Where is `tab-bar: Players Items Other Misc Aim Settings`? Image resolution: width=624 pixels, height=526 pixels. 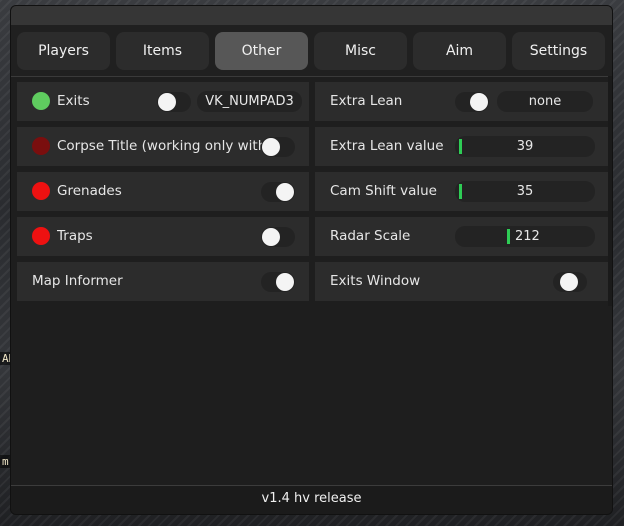
tab-bar: Players Items Other Misc Aim Settings is located at coordinates (311, 51).